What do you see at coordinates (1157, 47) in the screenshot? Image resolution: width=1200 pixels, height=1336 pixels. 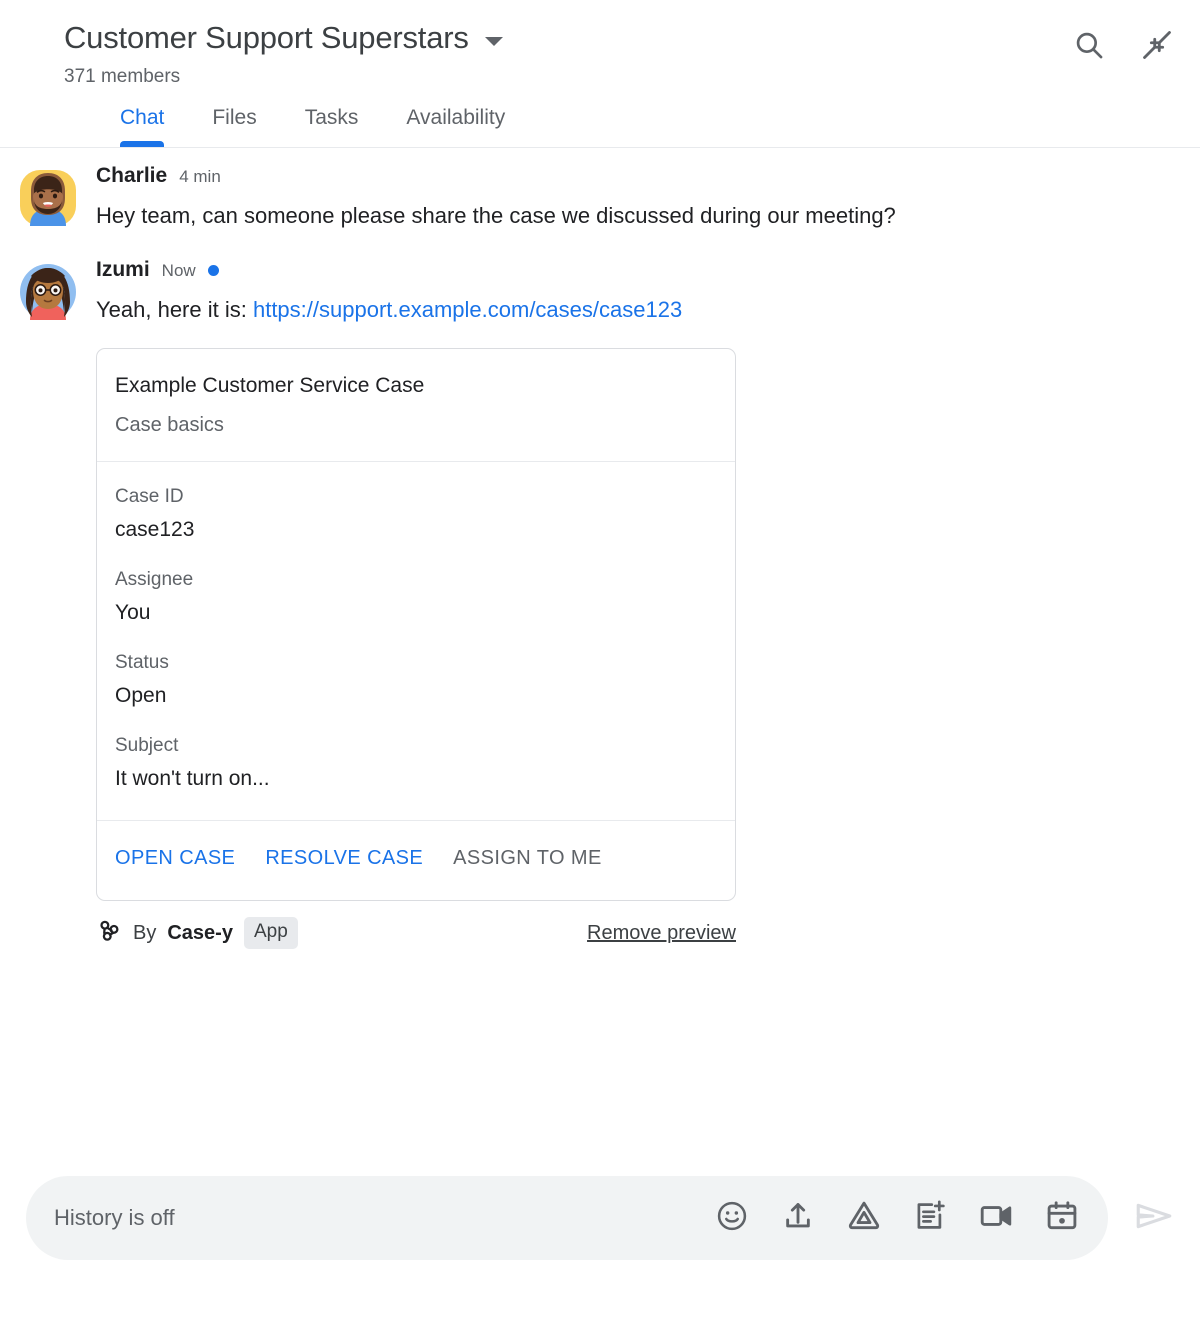 I see `collapse-icon` at bounding box center [1157, 47].